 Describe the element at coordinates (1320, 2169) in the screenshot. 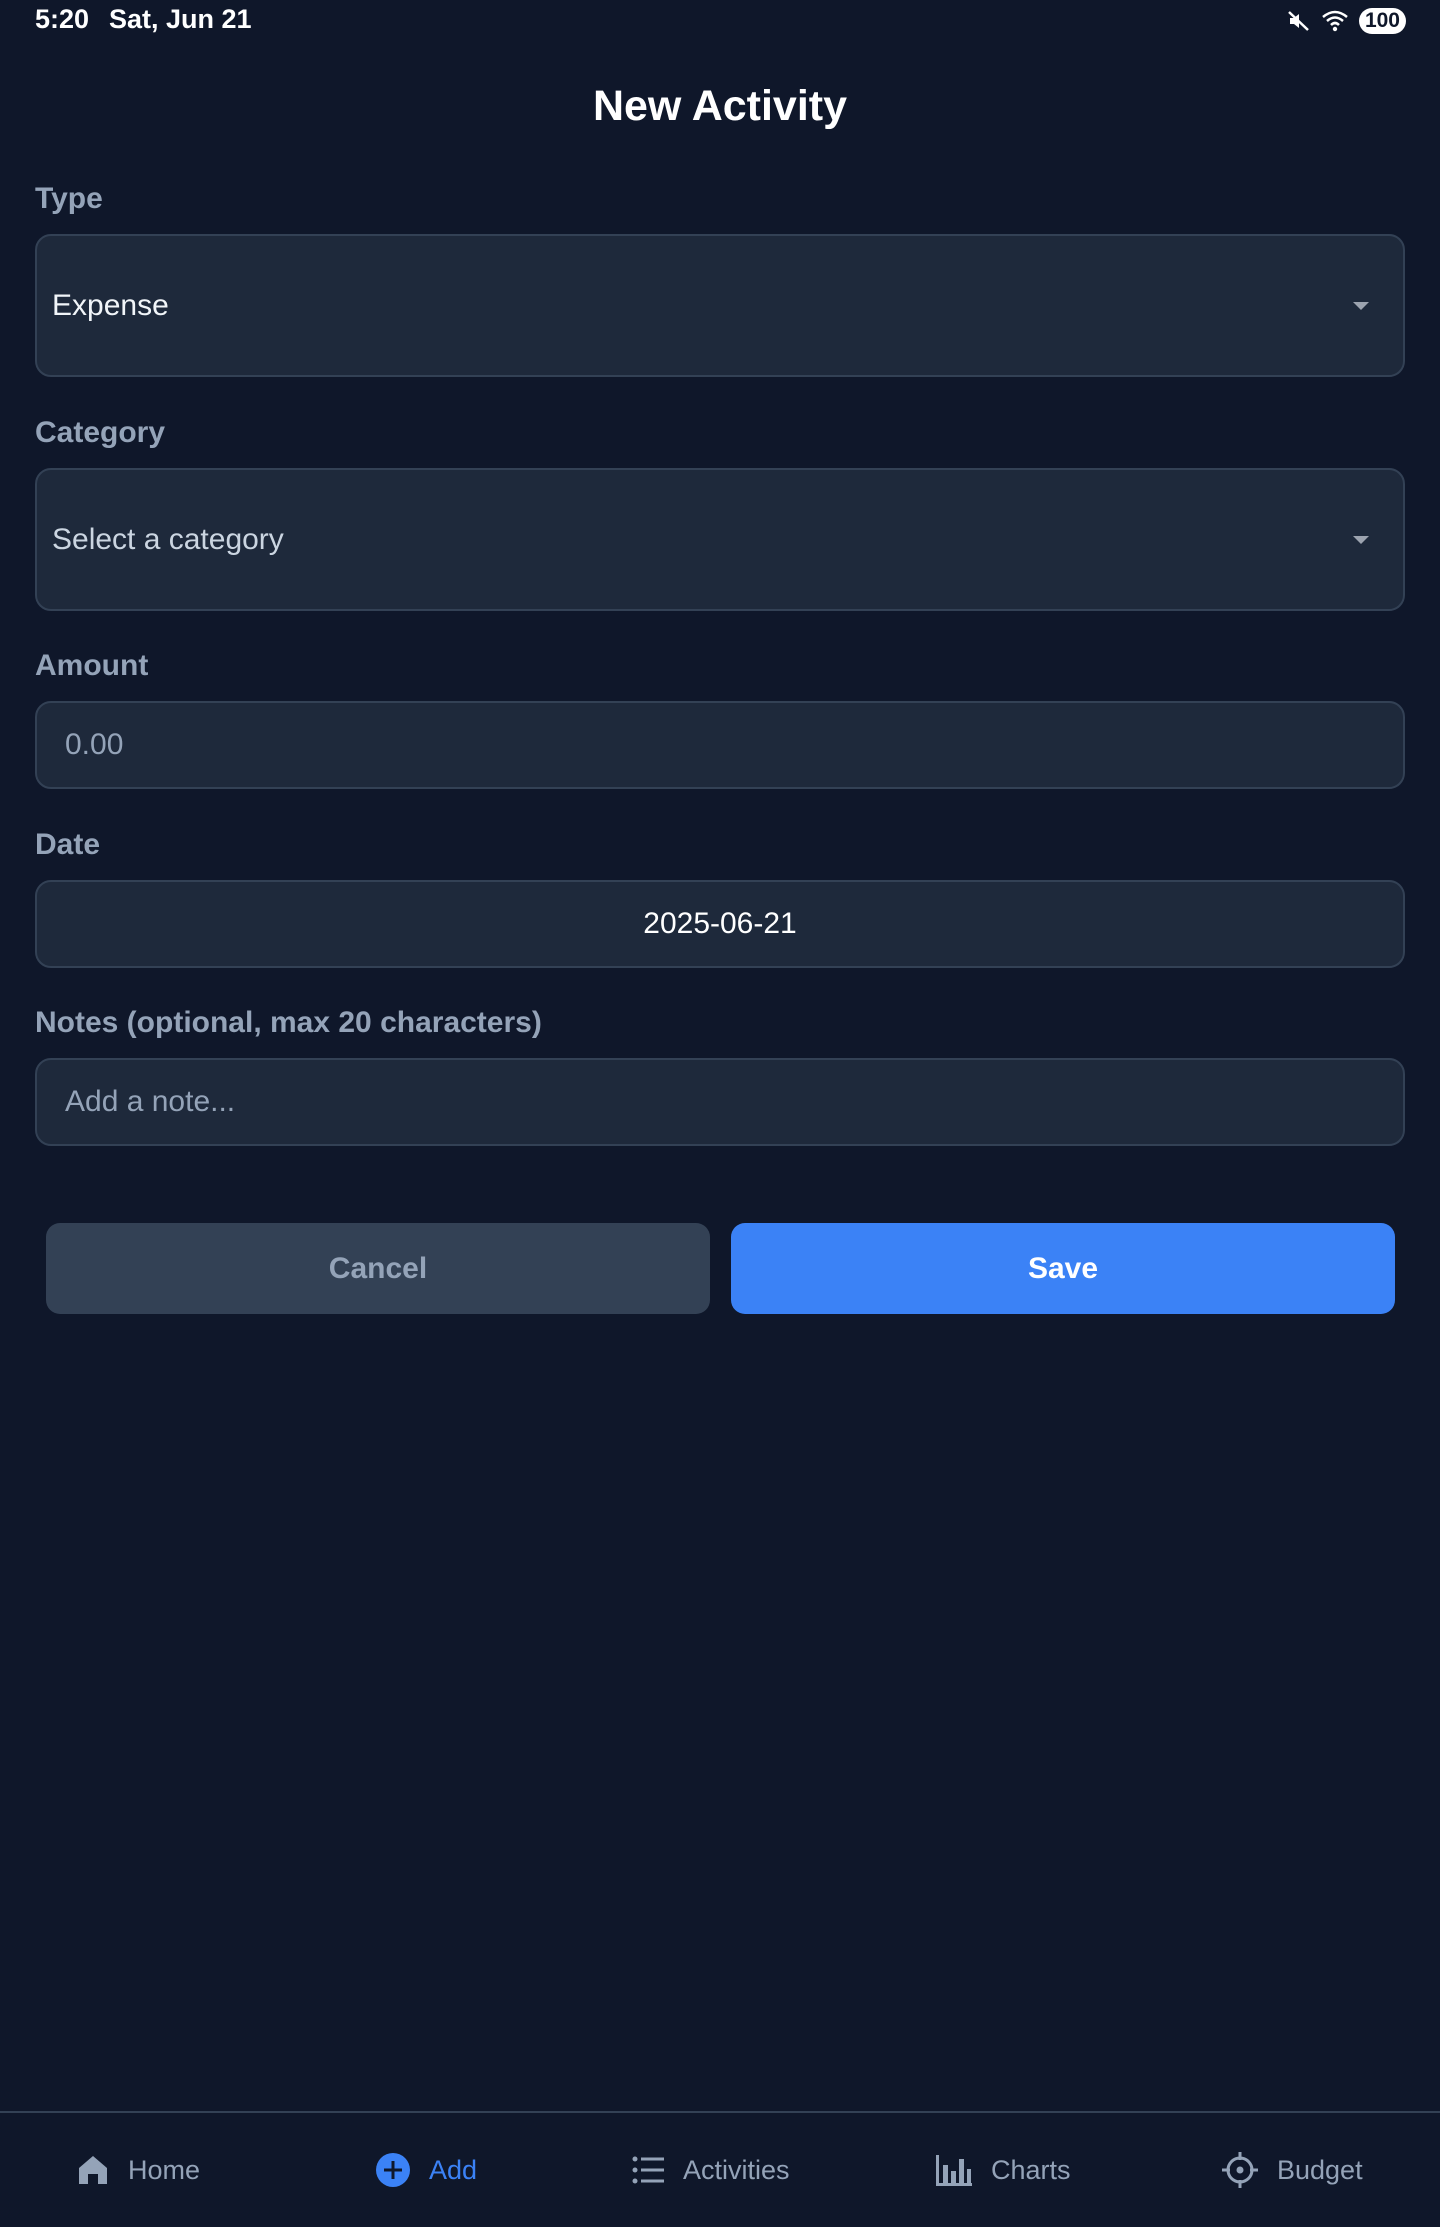

I see `nav-item-label: Budget` at that location.